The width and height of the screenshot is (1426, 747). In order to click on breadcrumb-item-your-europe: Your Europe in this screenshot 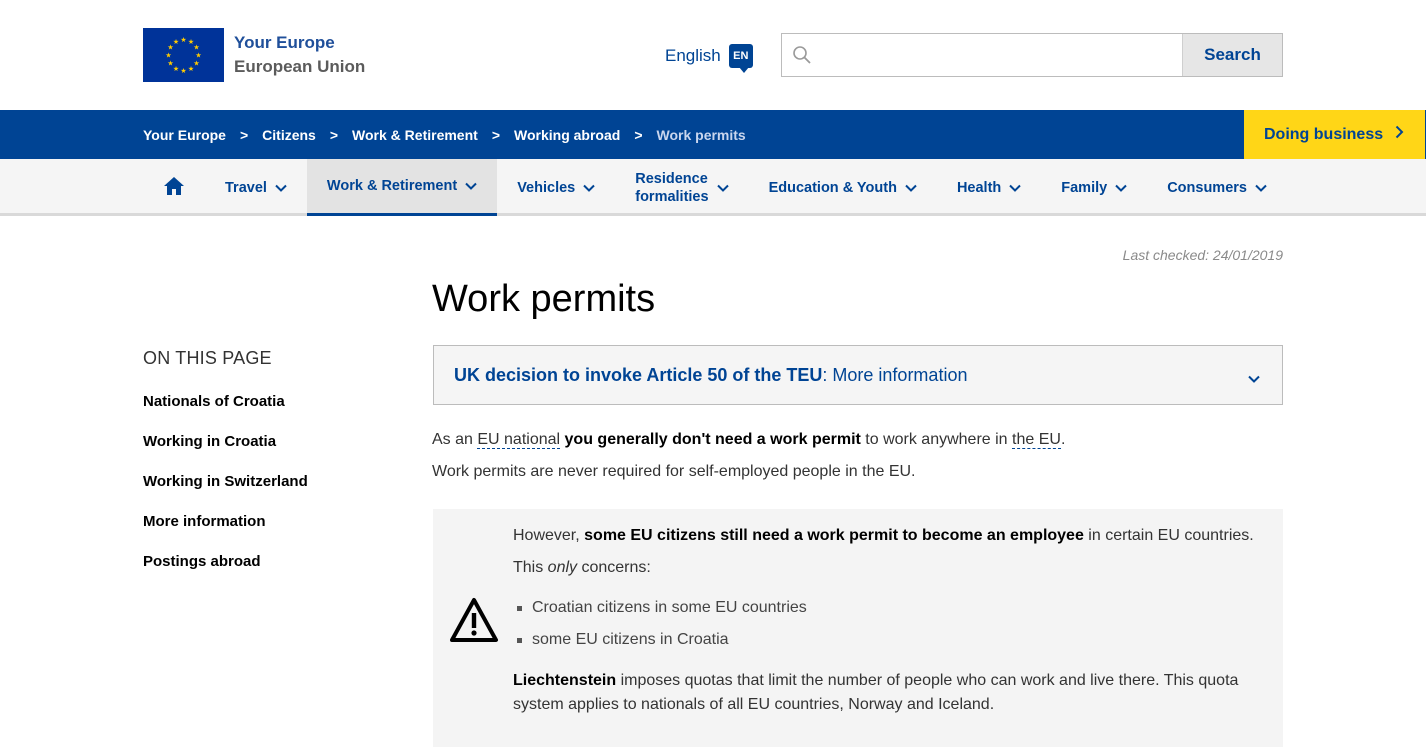, I will do `click(184, 135)`.